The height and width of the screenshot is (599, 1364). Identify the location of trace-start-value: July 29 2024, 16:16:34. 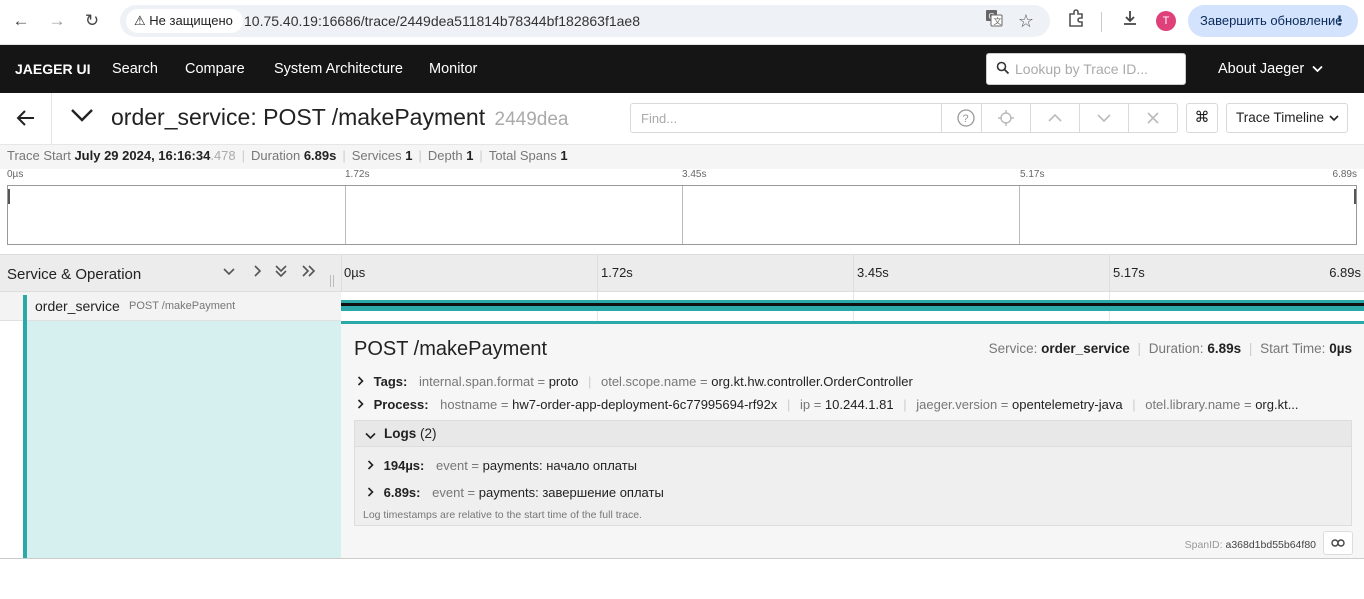
(142, 155).